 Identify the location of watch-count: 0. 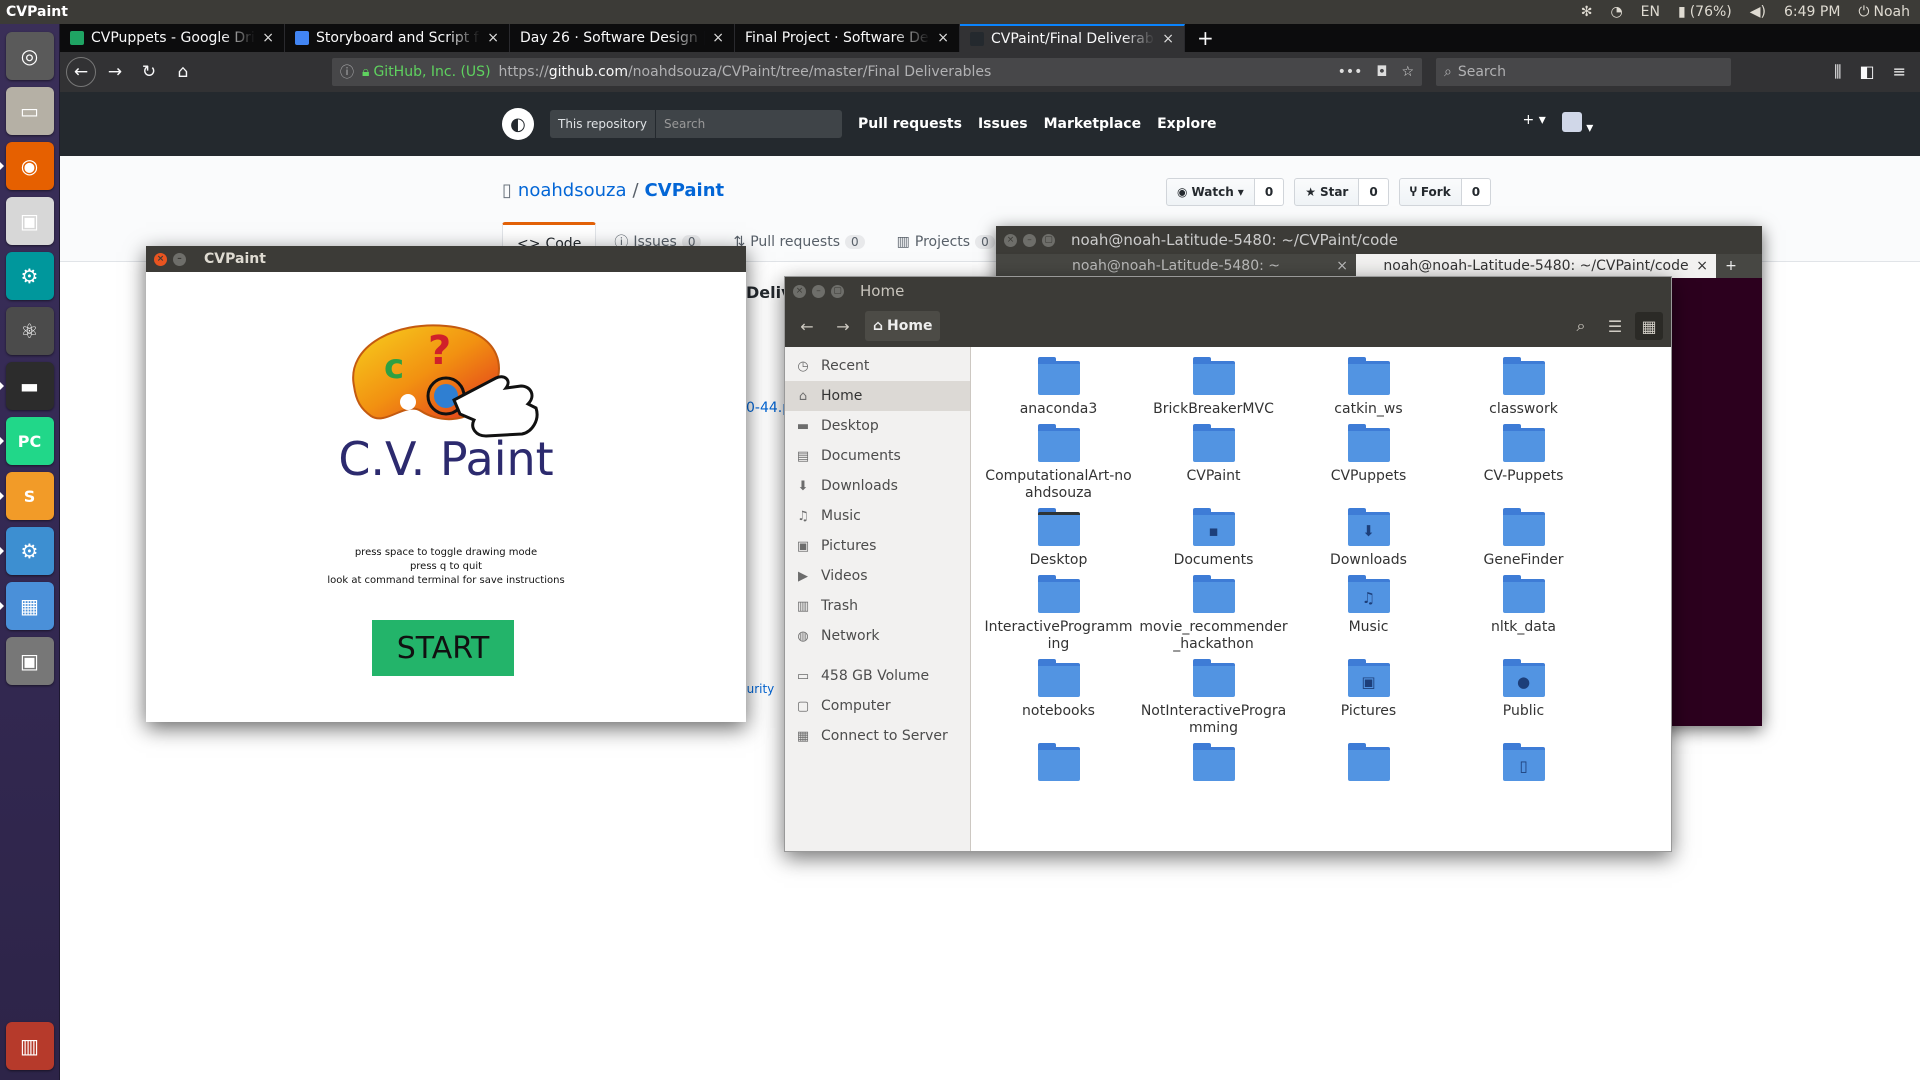
(1269, 192).